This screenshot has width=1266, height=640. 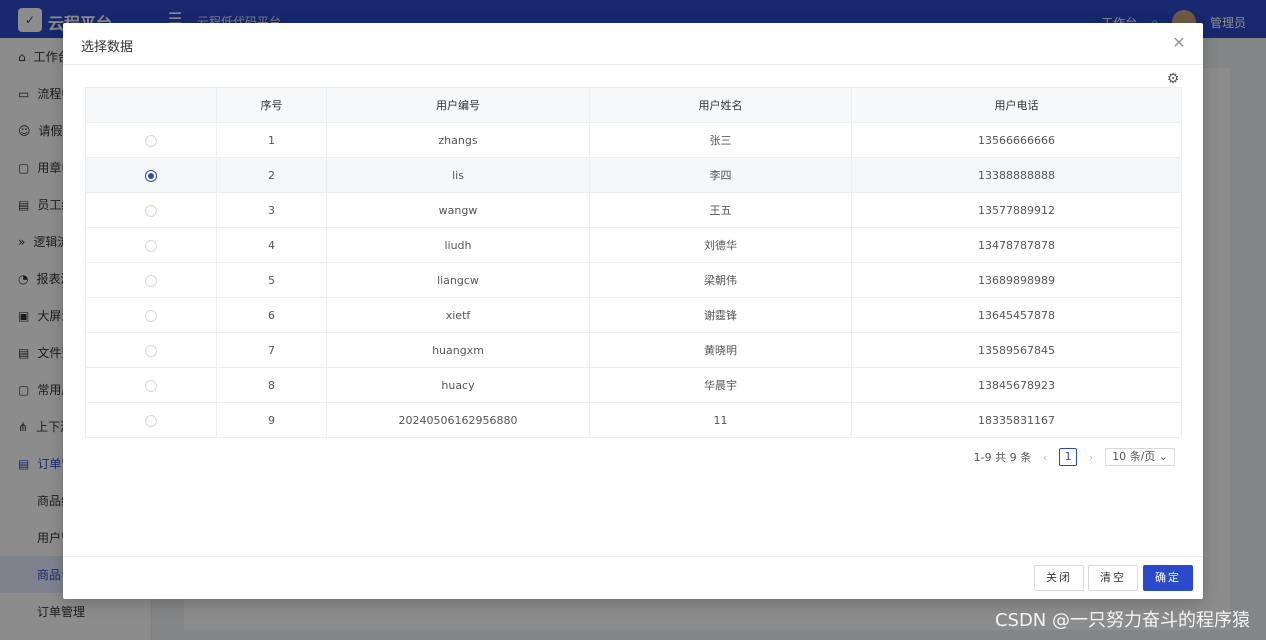 I want to click on row-user-phone: 13388888888, so click(x=1016, y=175).